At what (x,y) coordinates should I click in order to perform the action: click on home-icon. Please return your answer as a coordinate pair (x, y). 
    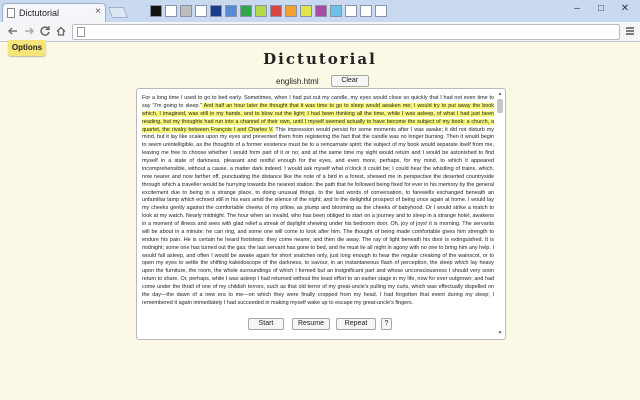
    Looking at the image, I should click on (61, 32).